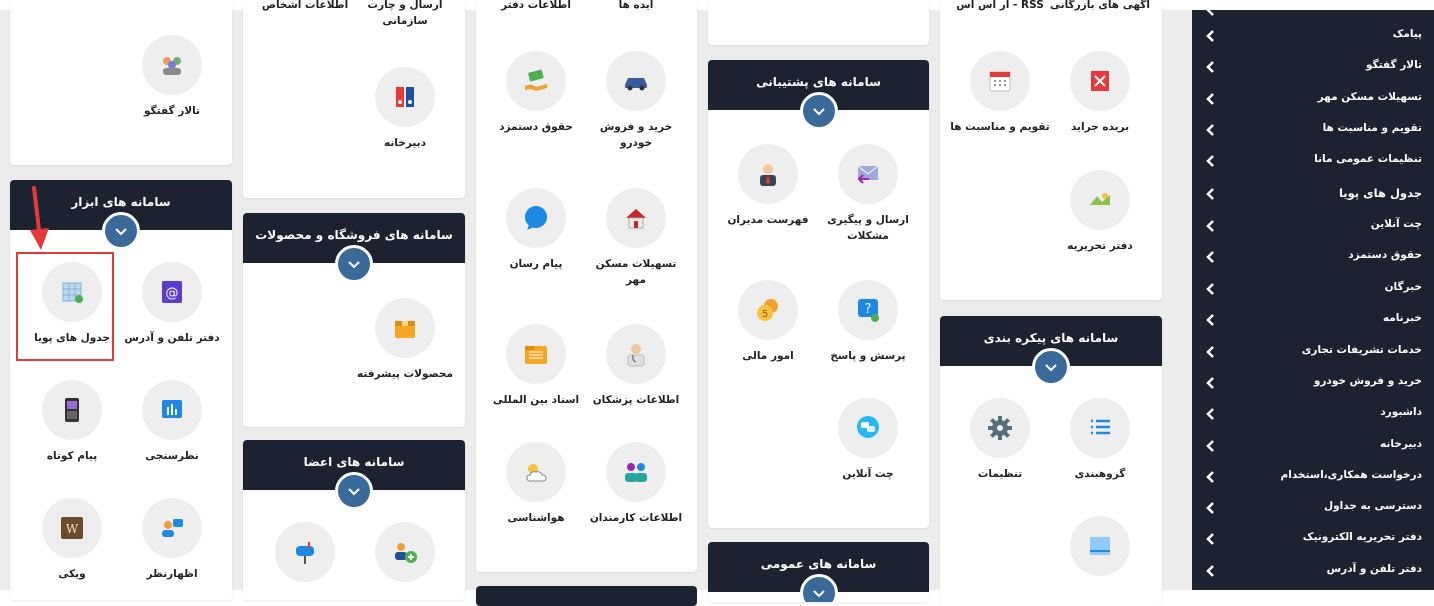 The height and width of the screenshot is (606, 1434). I want to click on app-office-info: اطلاعات دفتر, so click(536, 6).